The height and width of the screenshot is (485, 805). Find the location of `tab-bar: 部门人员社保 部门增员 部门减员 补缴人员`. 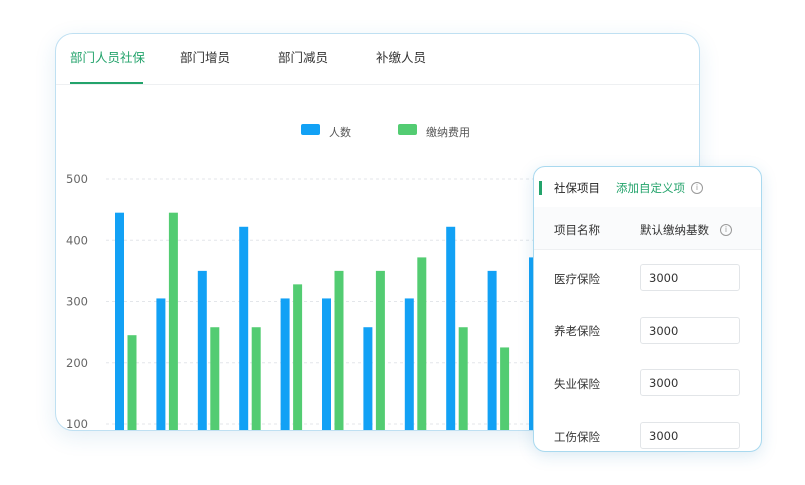

tab-bar: 部门人员社保 部门增员 部门减员 补缴人员 is located at coordinates (377, 59).